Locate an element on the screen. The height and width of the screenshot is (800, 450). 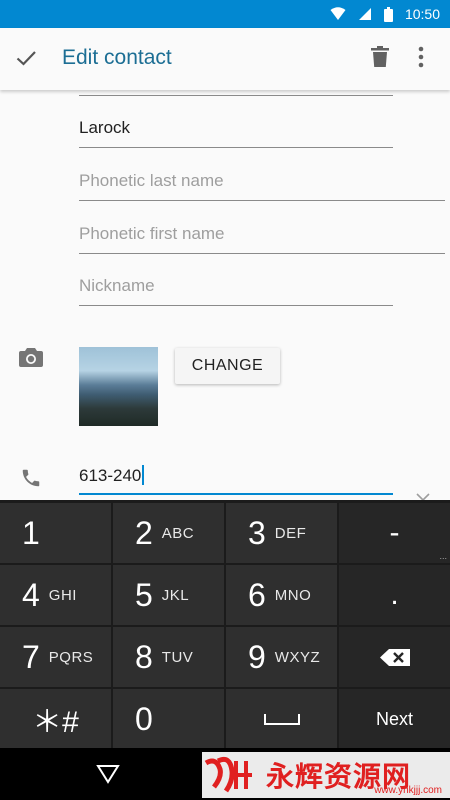
watermark: 永辉资源网 www.yhkjjj.com is located at coordinates (326, 775).